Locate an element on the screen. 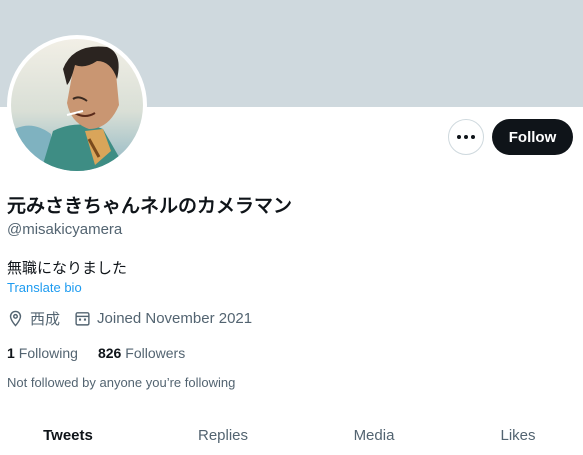 The width and height of the screenshot is (583, 455). follow-stats: 1 Following 826 Followers is located at coordinates (106, 353).